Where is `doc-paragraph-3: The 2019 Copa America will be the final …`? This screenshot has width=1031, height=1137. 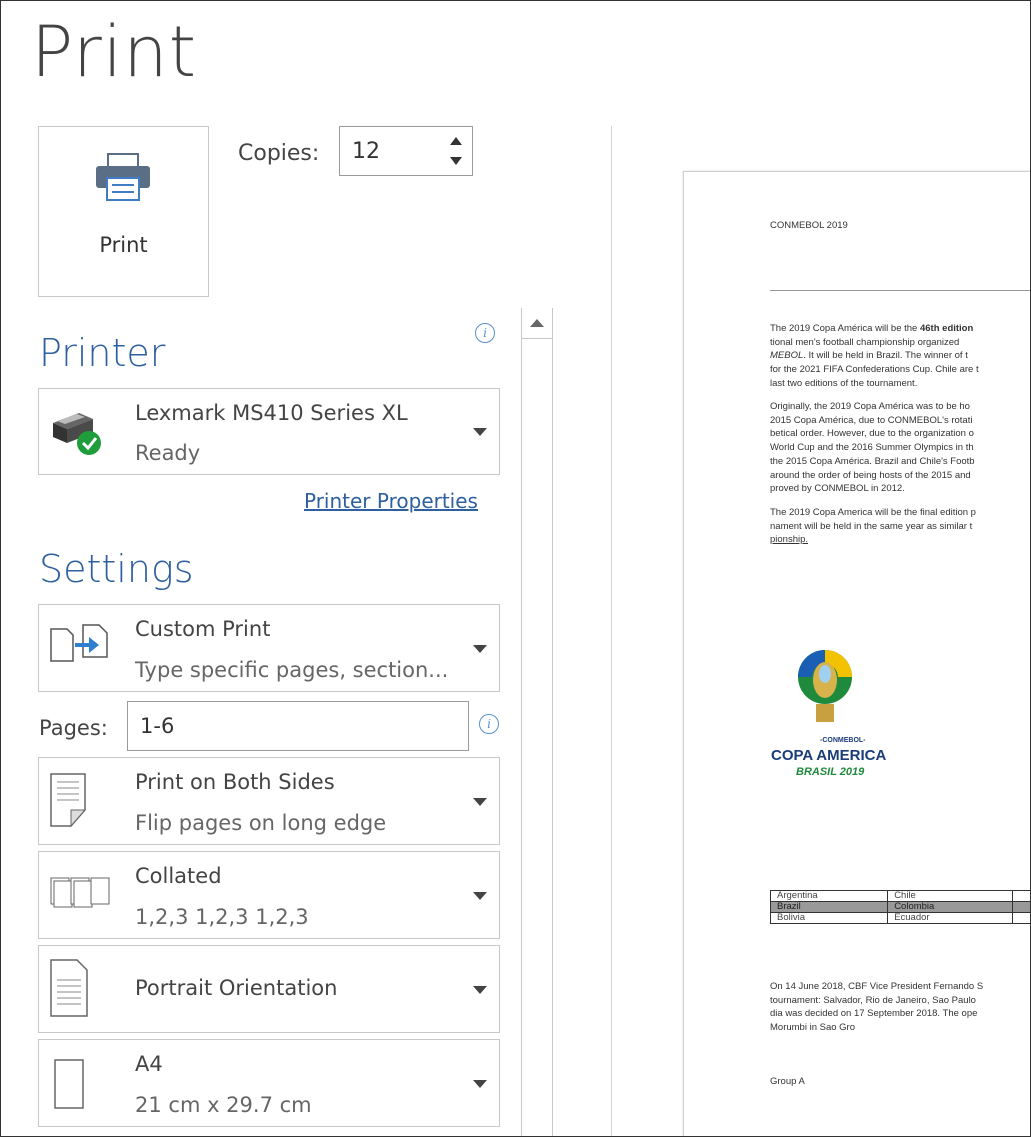 doc-paragraph-3: The 2019 Copa America will be the final … is located at coordinates (873, 526).